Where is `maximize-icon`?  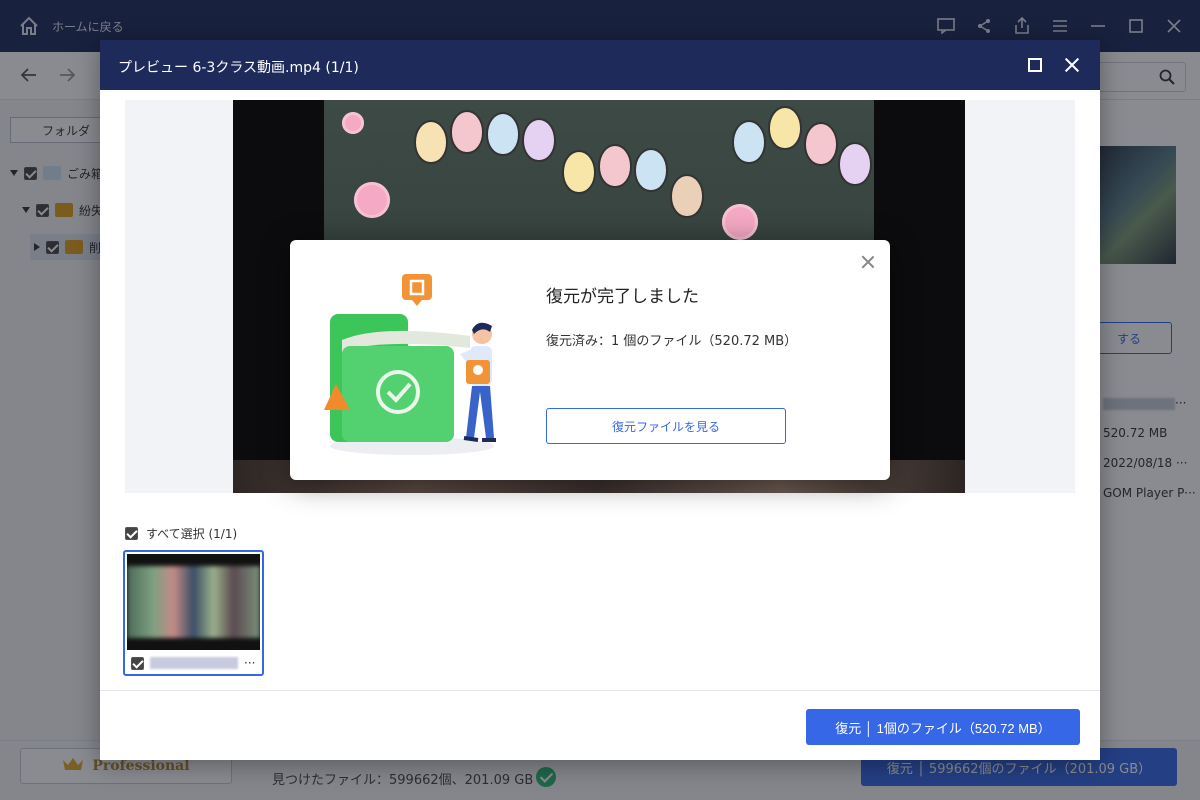
maximize-icon is located at coordinates (1035, 65).